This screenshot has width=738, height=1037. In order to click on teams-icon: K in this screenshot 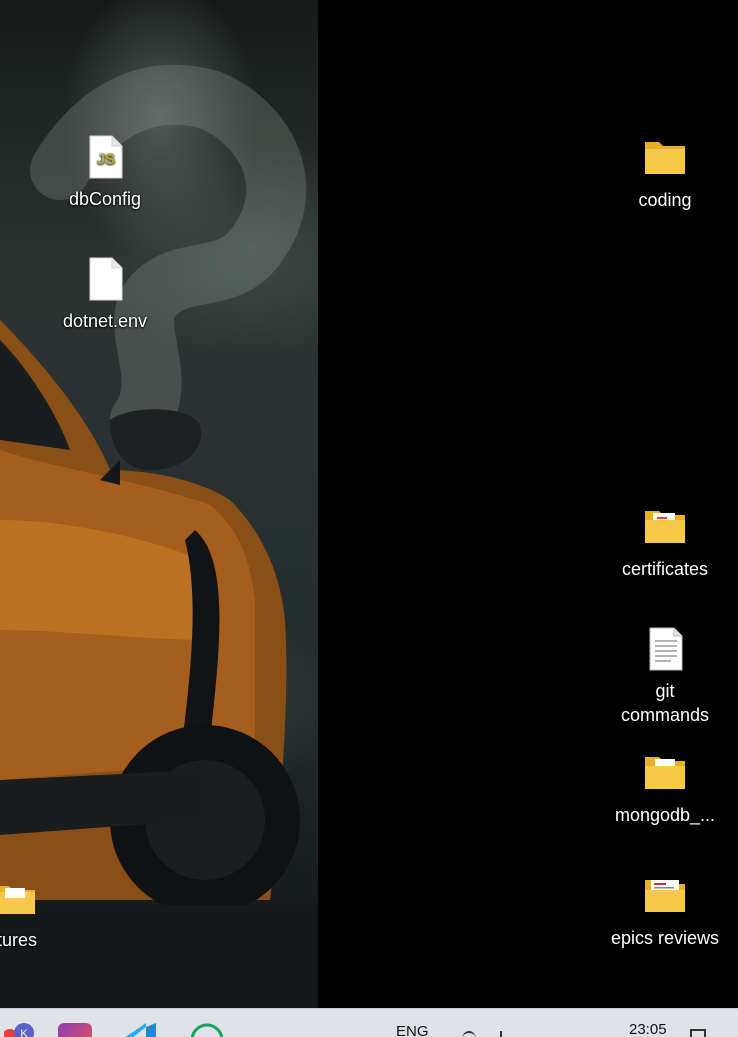, I will do `click(20, 1030)`.